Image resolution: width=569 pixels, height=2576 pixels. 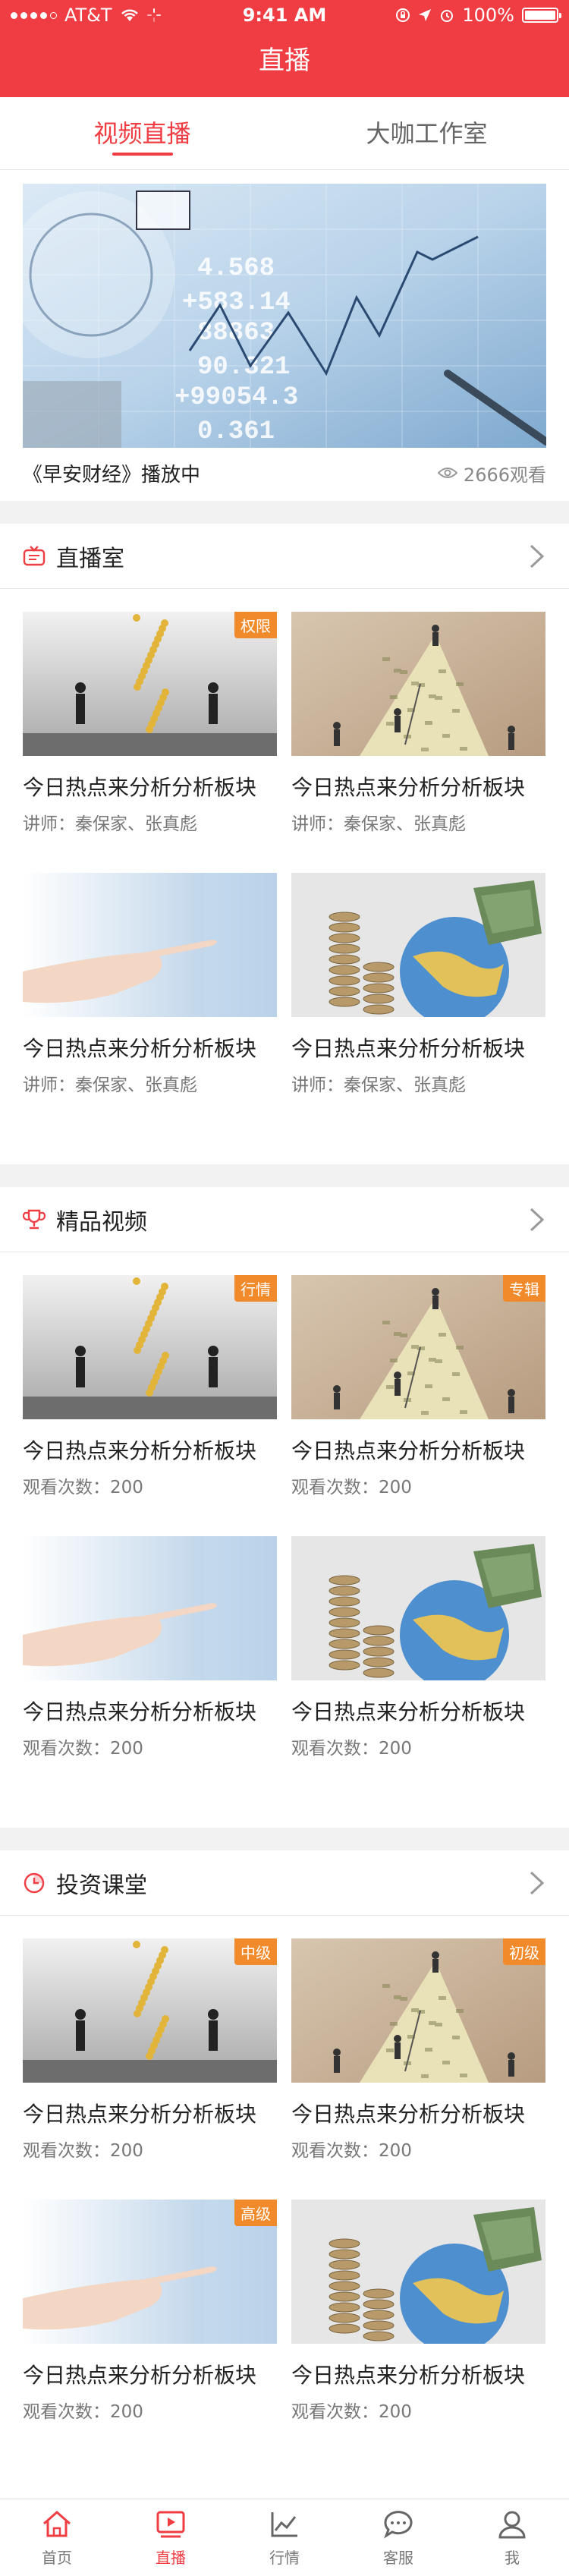 I want to click on user-icon, so click(x=512, y=2524).